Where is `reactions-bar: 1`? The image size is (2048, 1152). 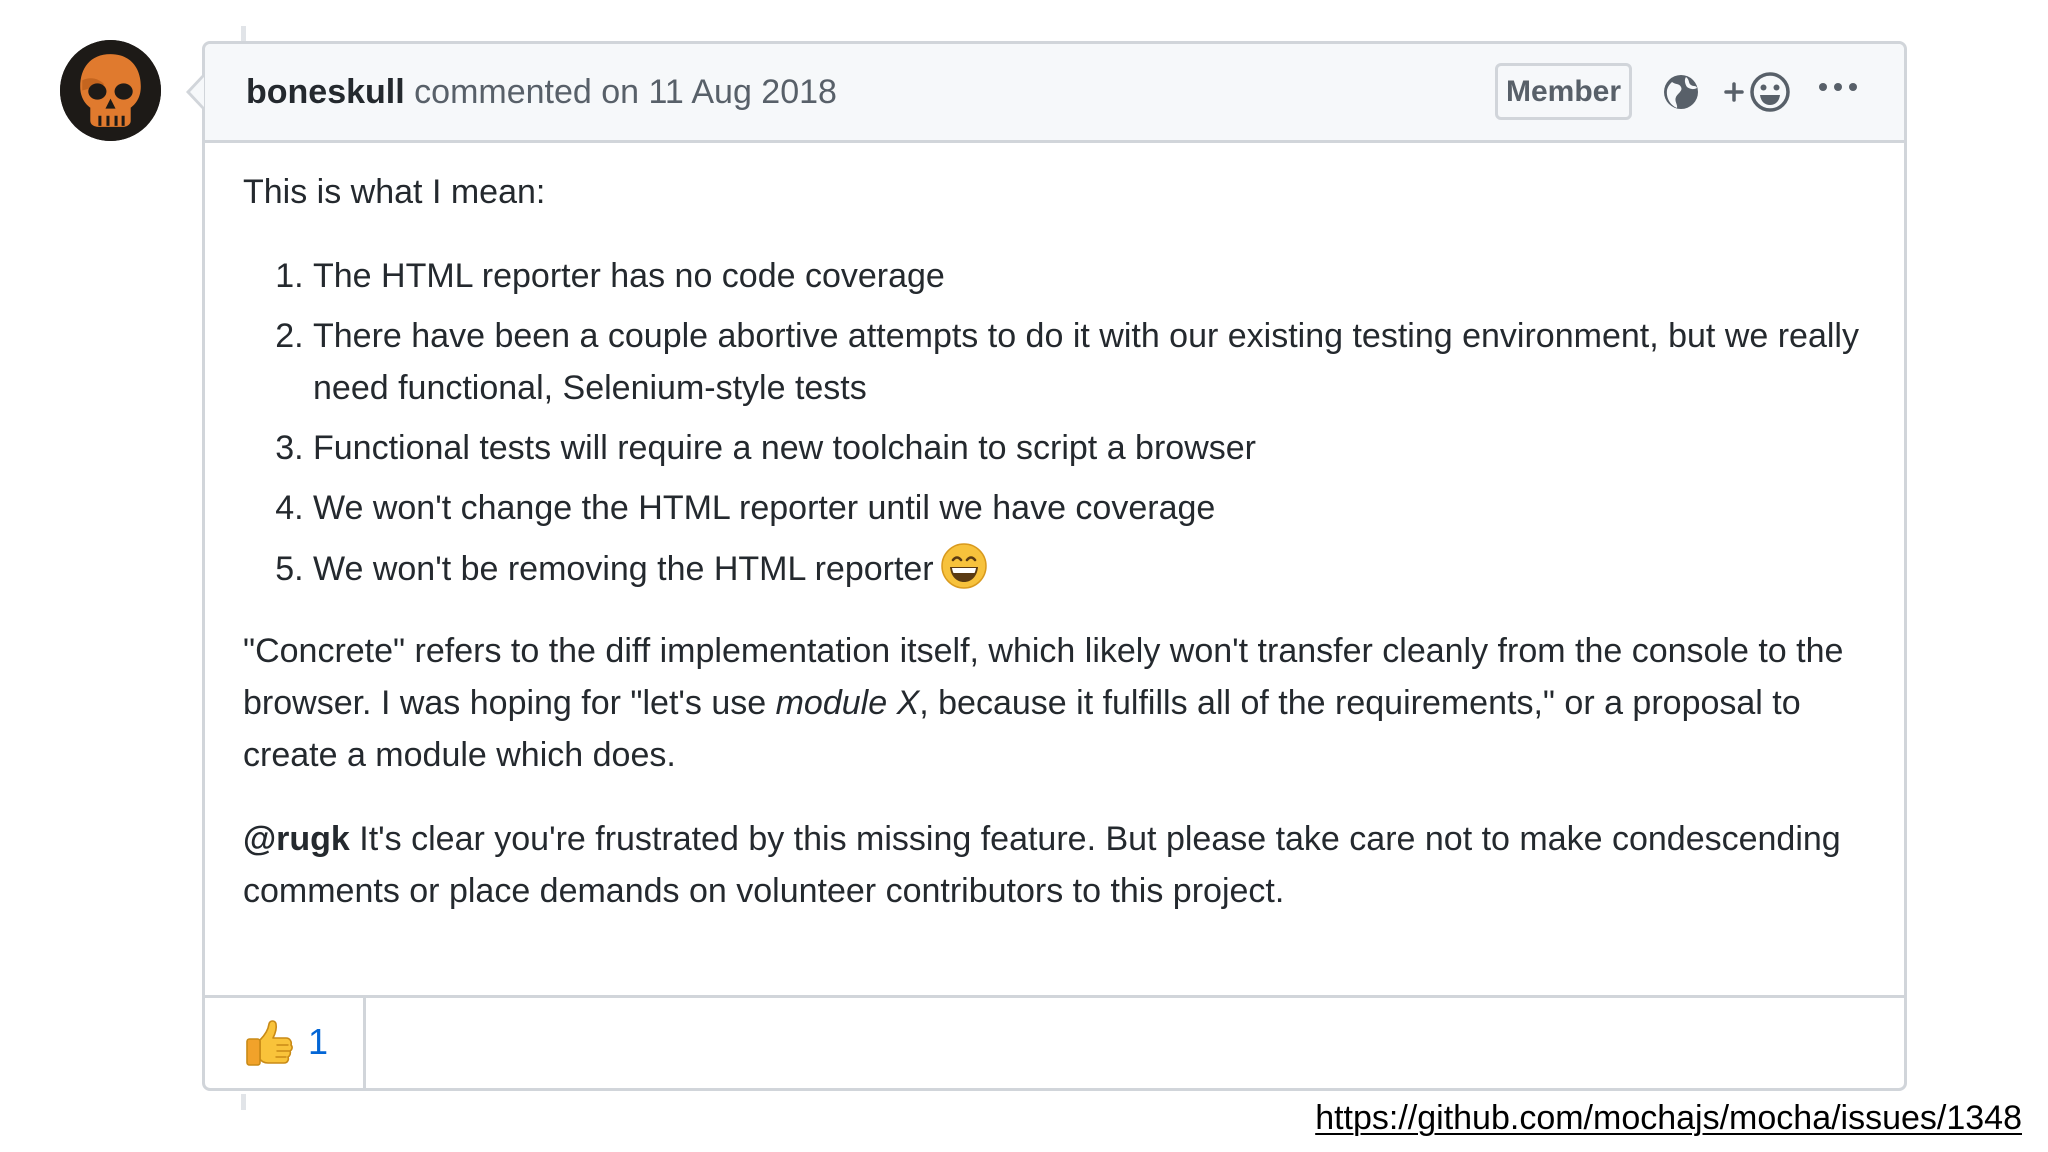
reactions-bar: 1 is located at coordinates (1054, 1041).